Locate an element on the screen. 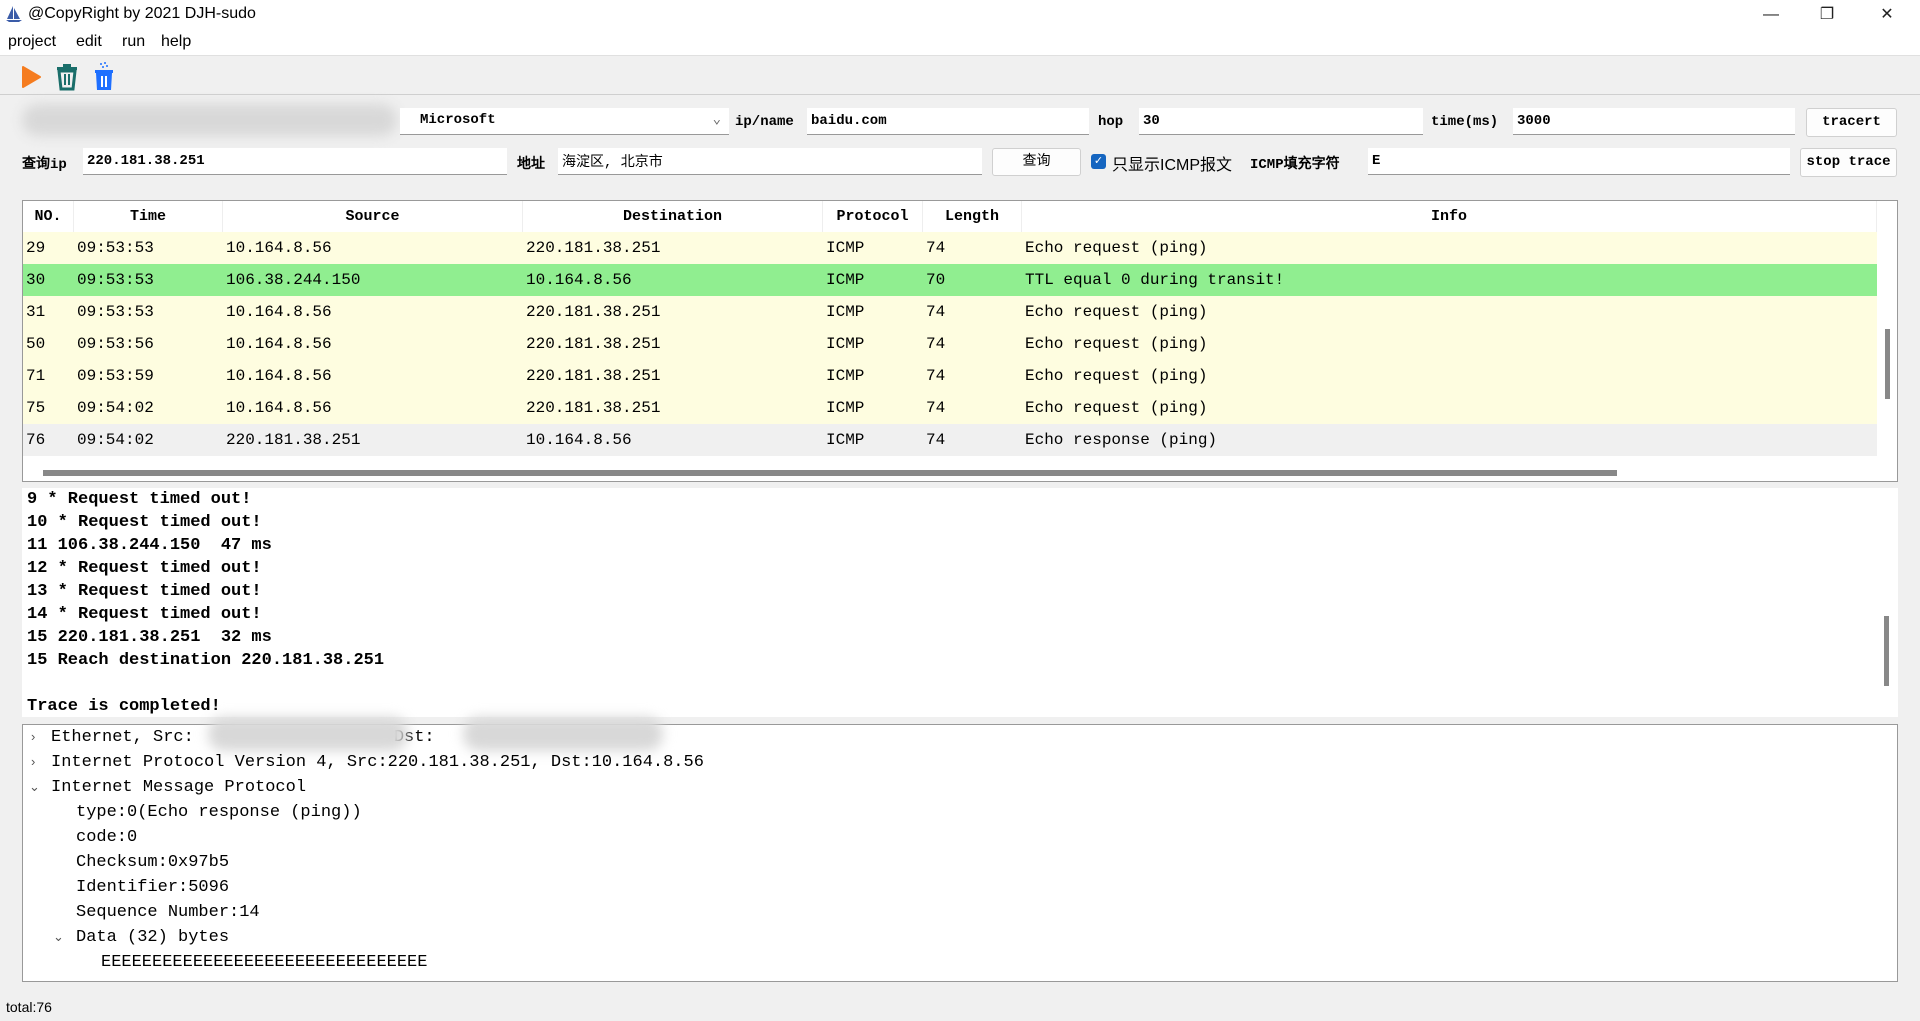 Image resolution: width=1920 pixels, height=1021 pixels. address-label: 地址 is located at coordinates (531, 165).